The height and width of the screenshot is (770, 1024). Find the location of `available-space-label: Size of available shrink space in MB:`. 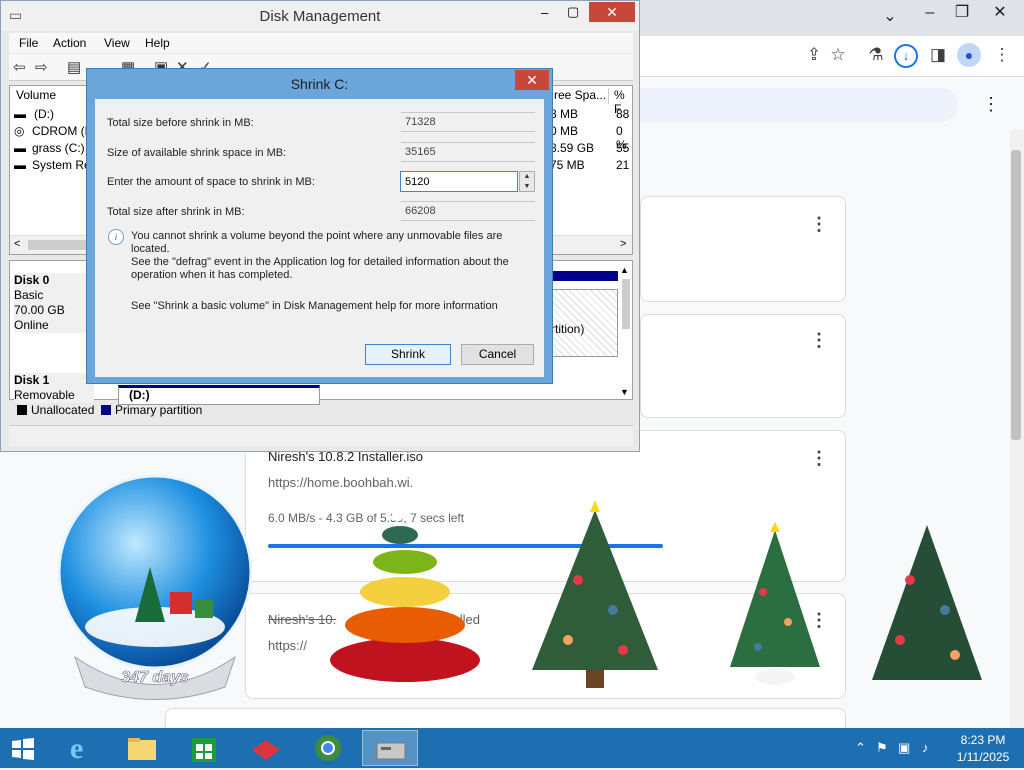

available-space-label: Size of available shrink space in MB: is located at coordinates (197, 153).